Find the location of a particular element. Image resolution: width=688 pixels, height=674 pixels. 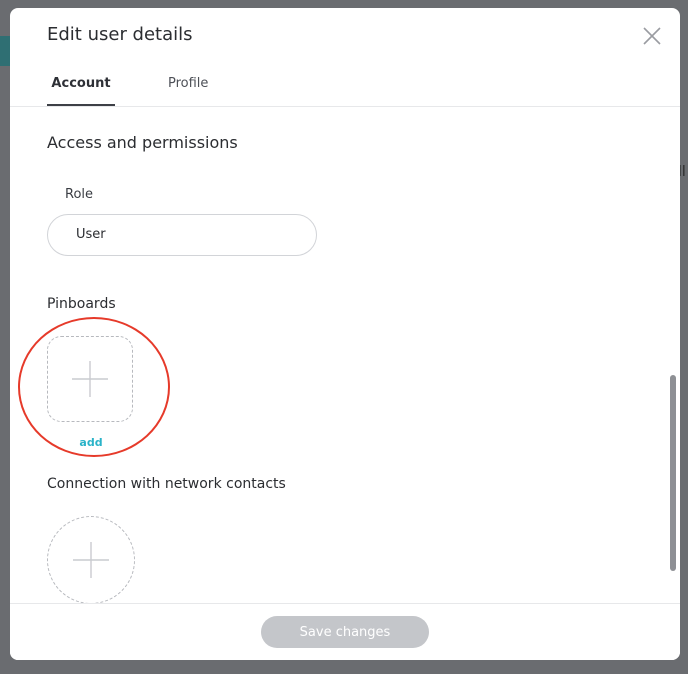

modal-footer: Save changes is located at coordinates (345, 631).